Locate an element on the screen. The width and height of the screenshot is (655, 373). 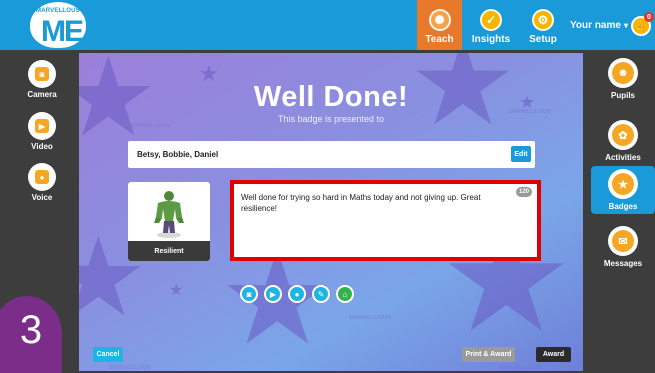
check-icon: ✓ is located at coordinates (491, 20).